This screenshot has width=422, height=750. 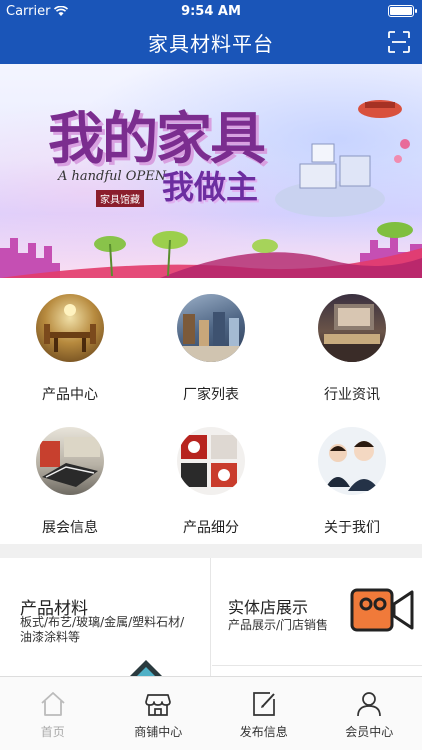 What do you see at coordinates (278, 625) in the screenshot?
I see `card-description: 产品展示/门店销售` at bounding box center [278, 625].